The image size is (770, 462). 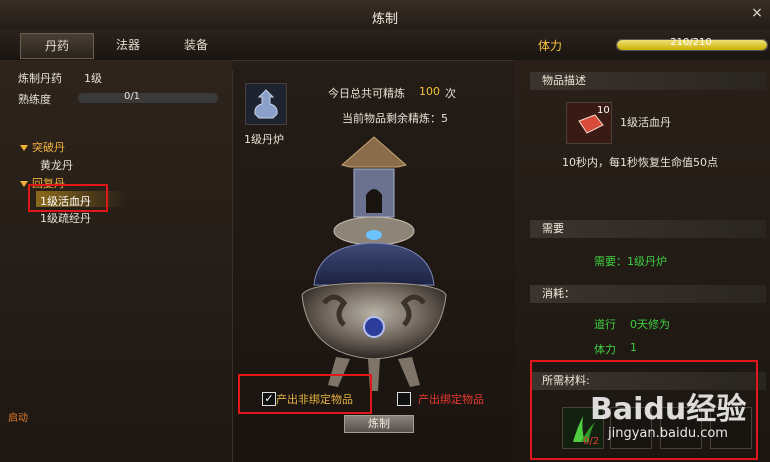 I want to click on item-icon-slot: 10, so click(x=589, y=123).